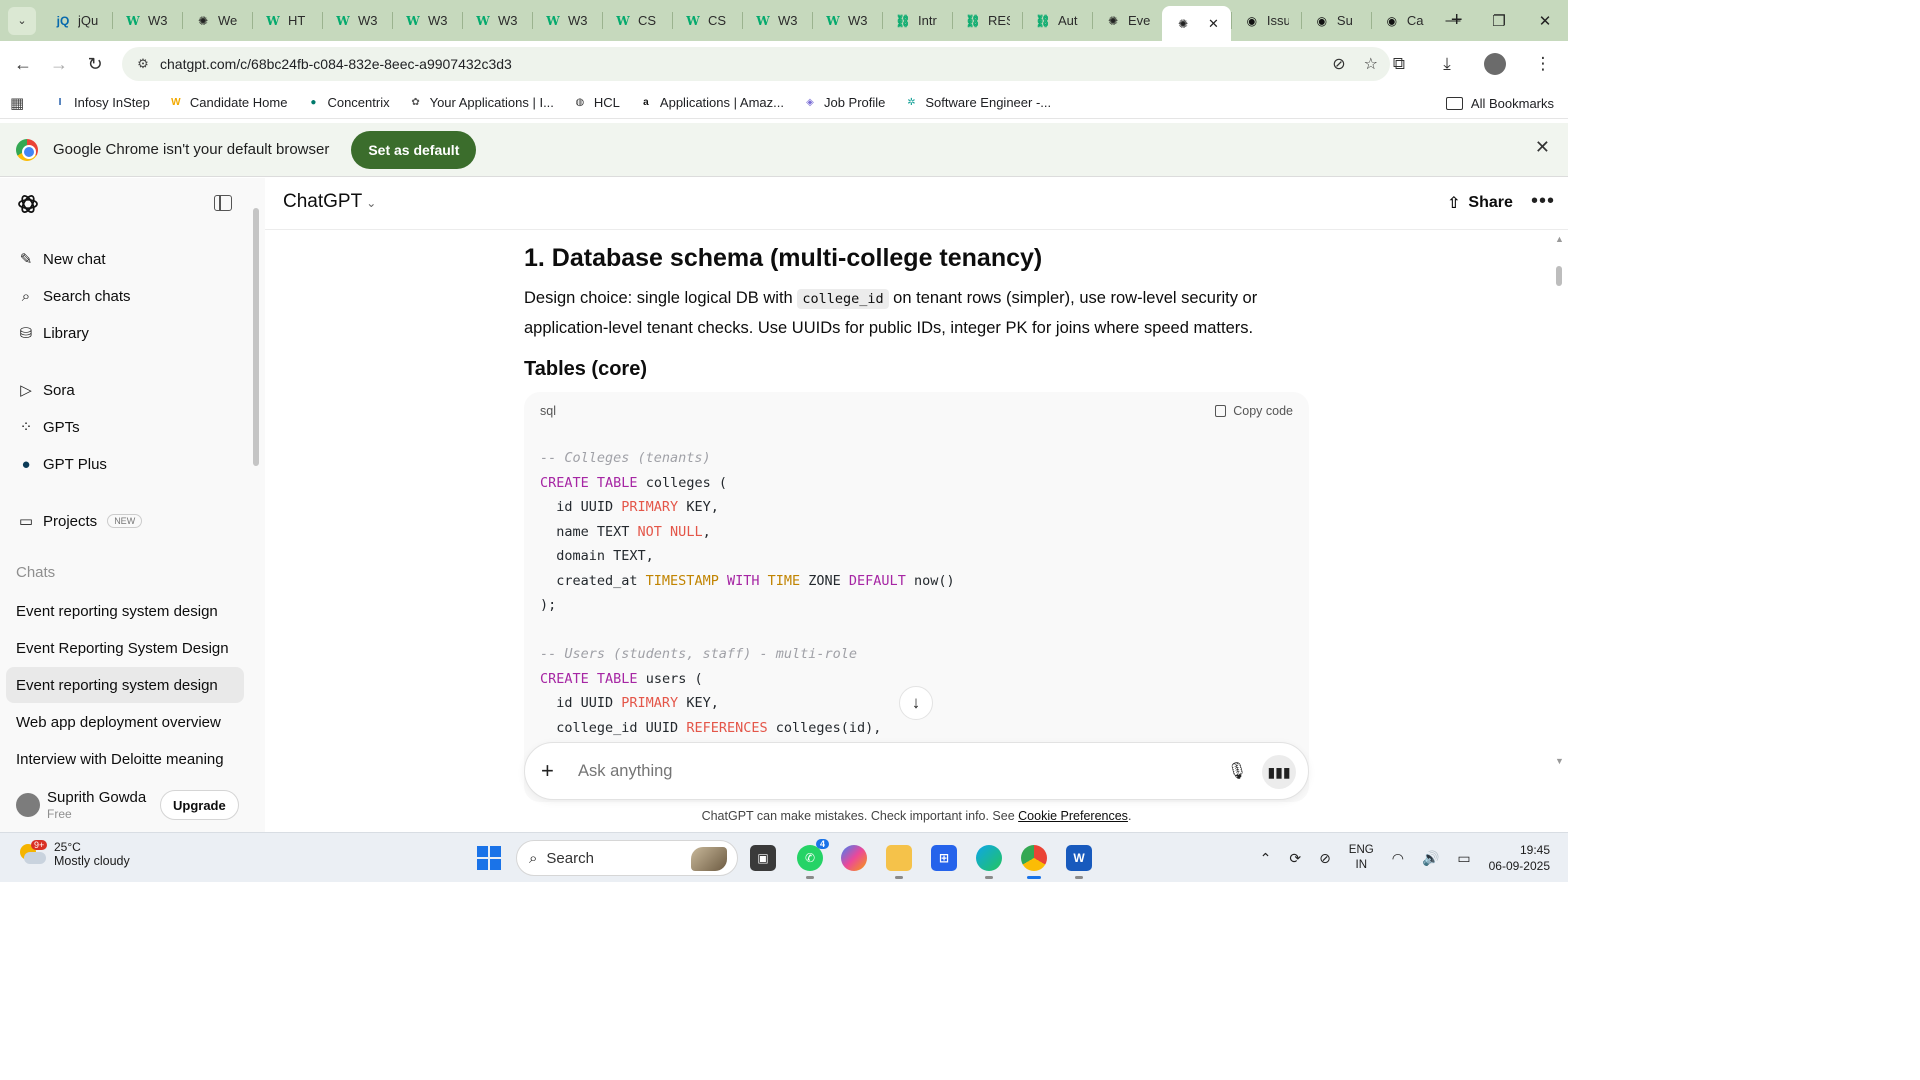  I want to click on browser-tab: ◉ Su, so click(1335, 20).